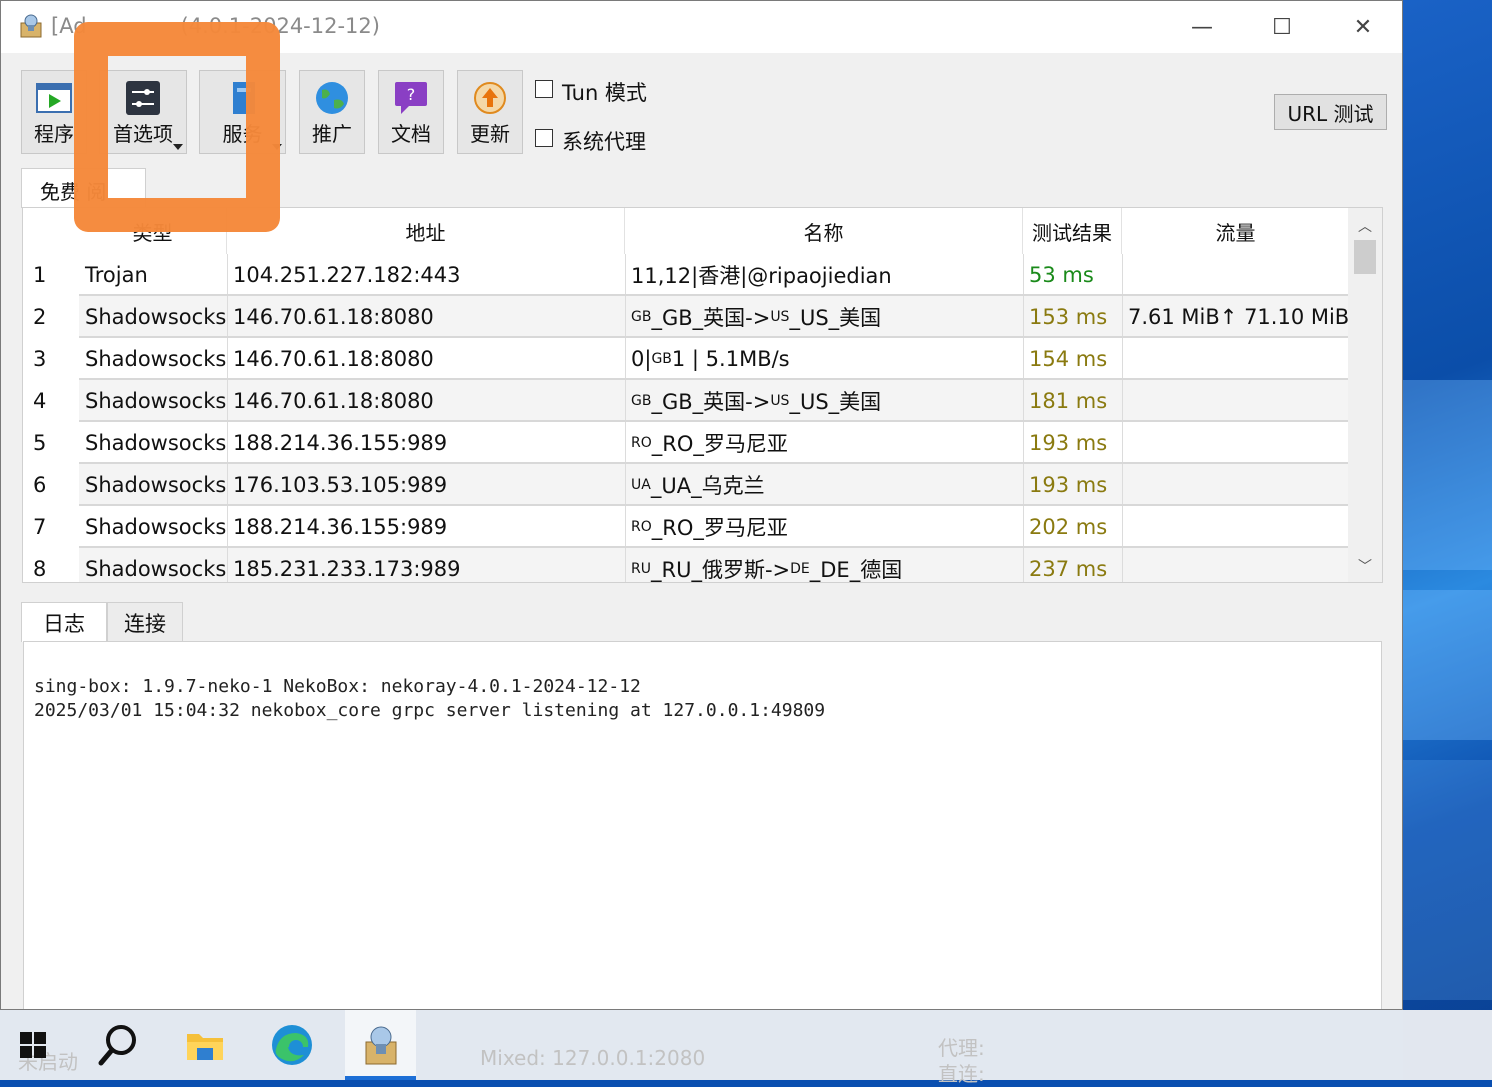 This screenshot has height=1087, width=1492. Describe the element at coordinates (761, 276) in the screenshot. I see `name-text: 11,12|香港|@ripaojiedian` at that location.